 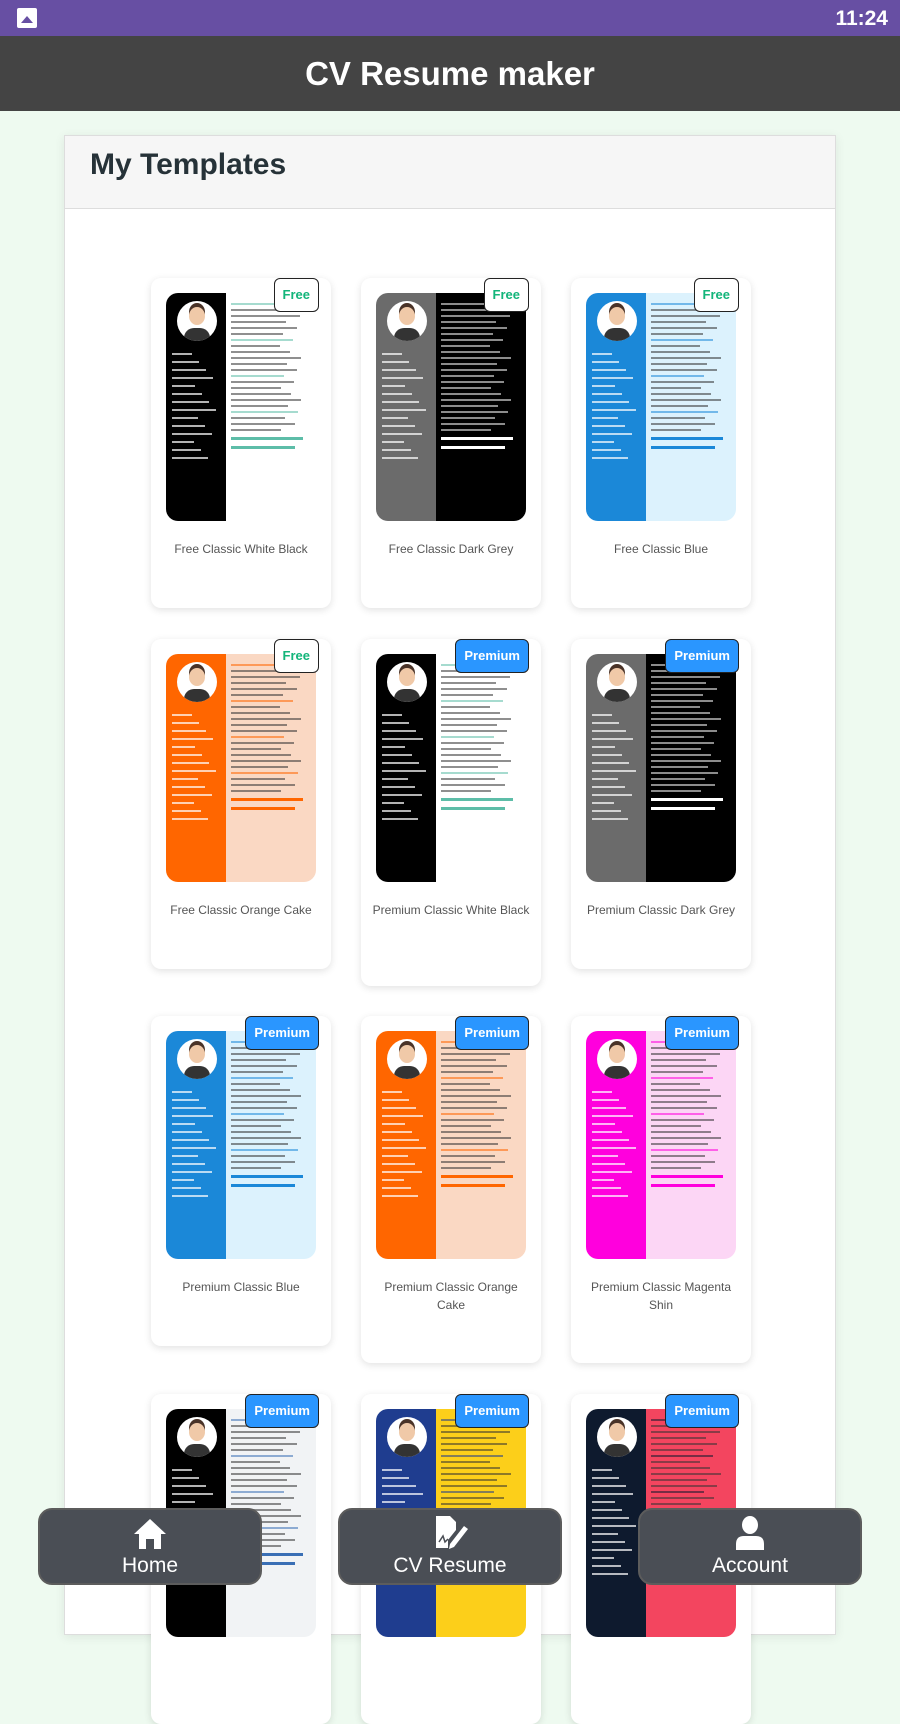 I want to click on image-icon, so click(x=27, y=18).